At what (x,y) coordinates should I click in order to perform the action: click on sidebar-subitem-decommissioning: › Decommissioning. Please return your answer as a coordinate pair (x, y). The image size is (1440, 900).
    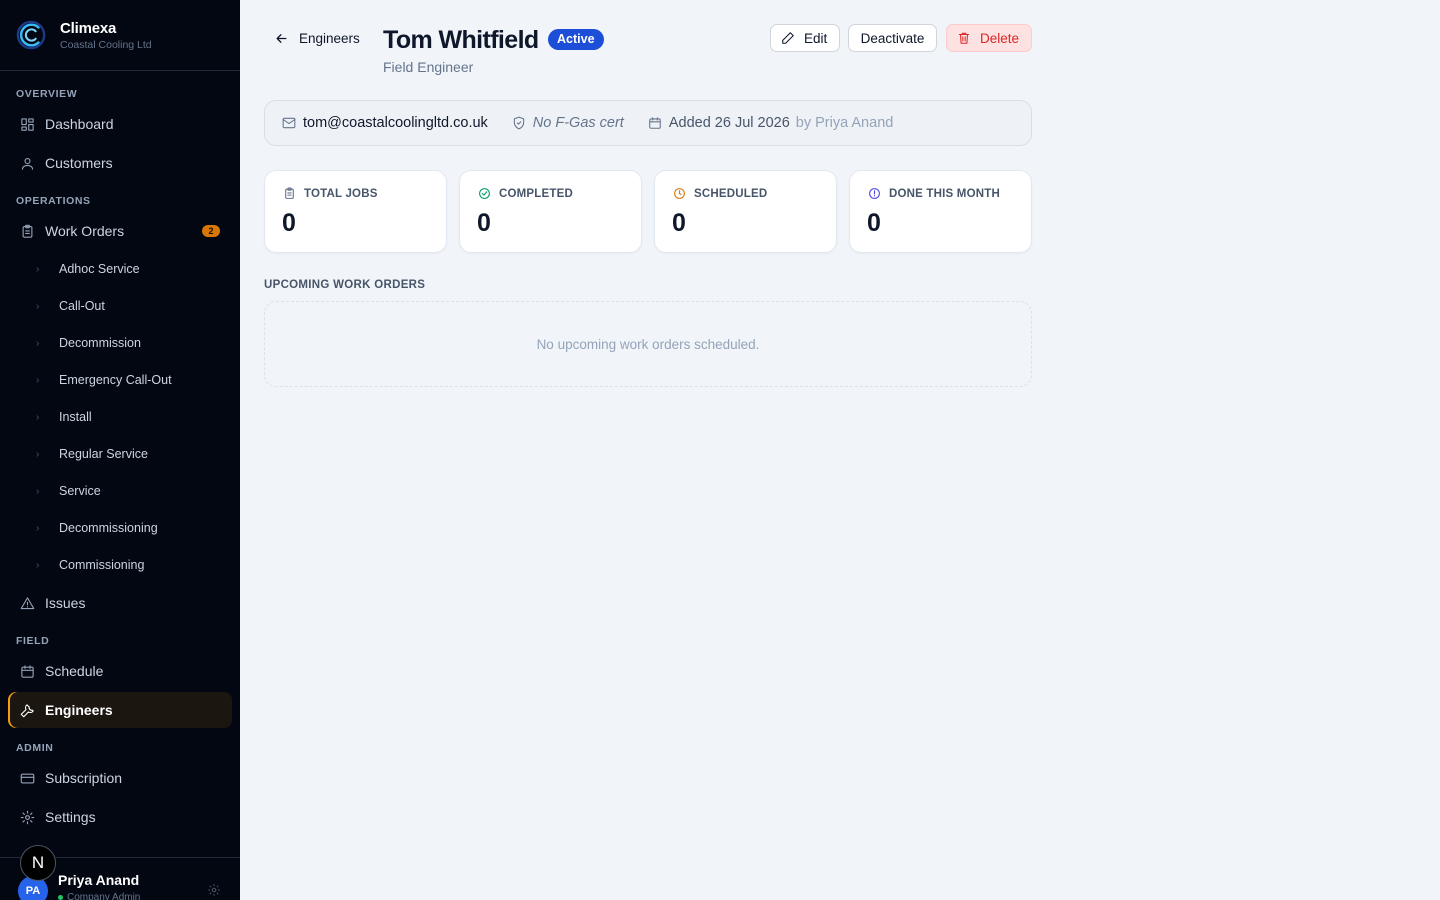
    Looking at the image, I should click on (97, 528).